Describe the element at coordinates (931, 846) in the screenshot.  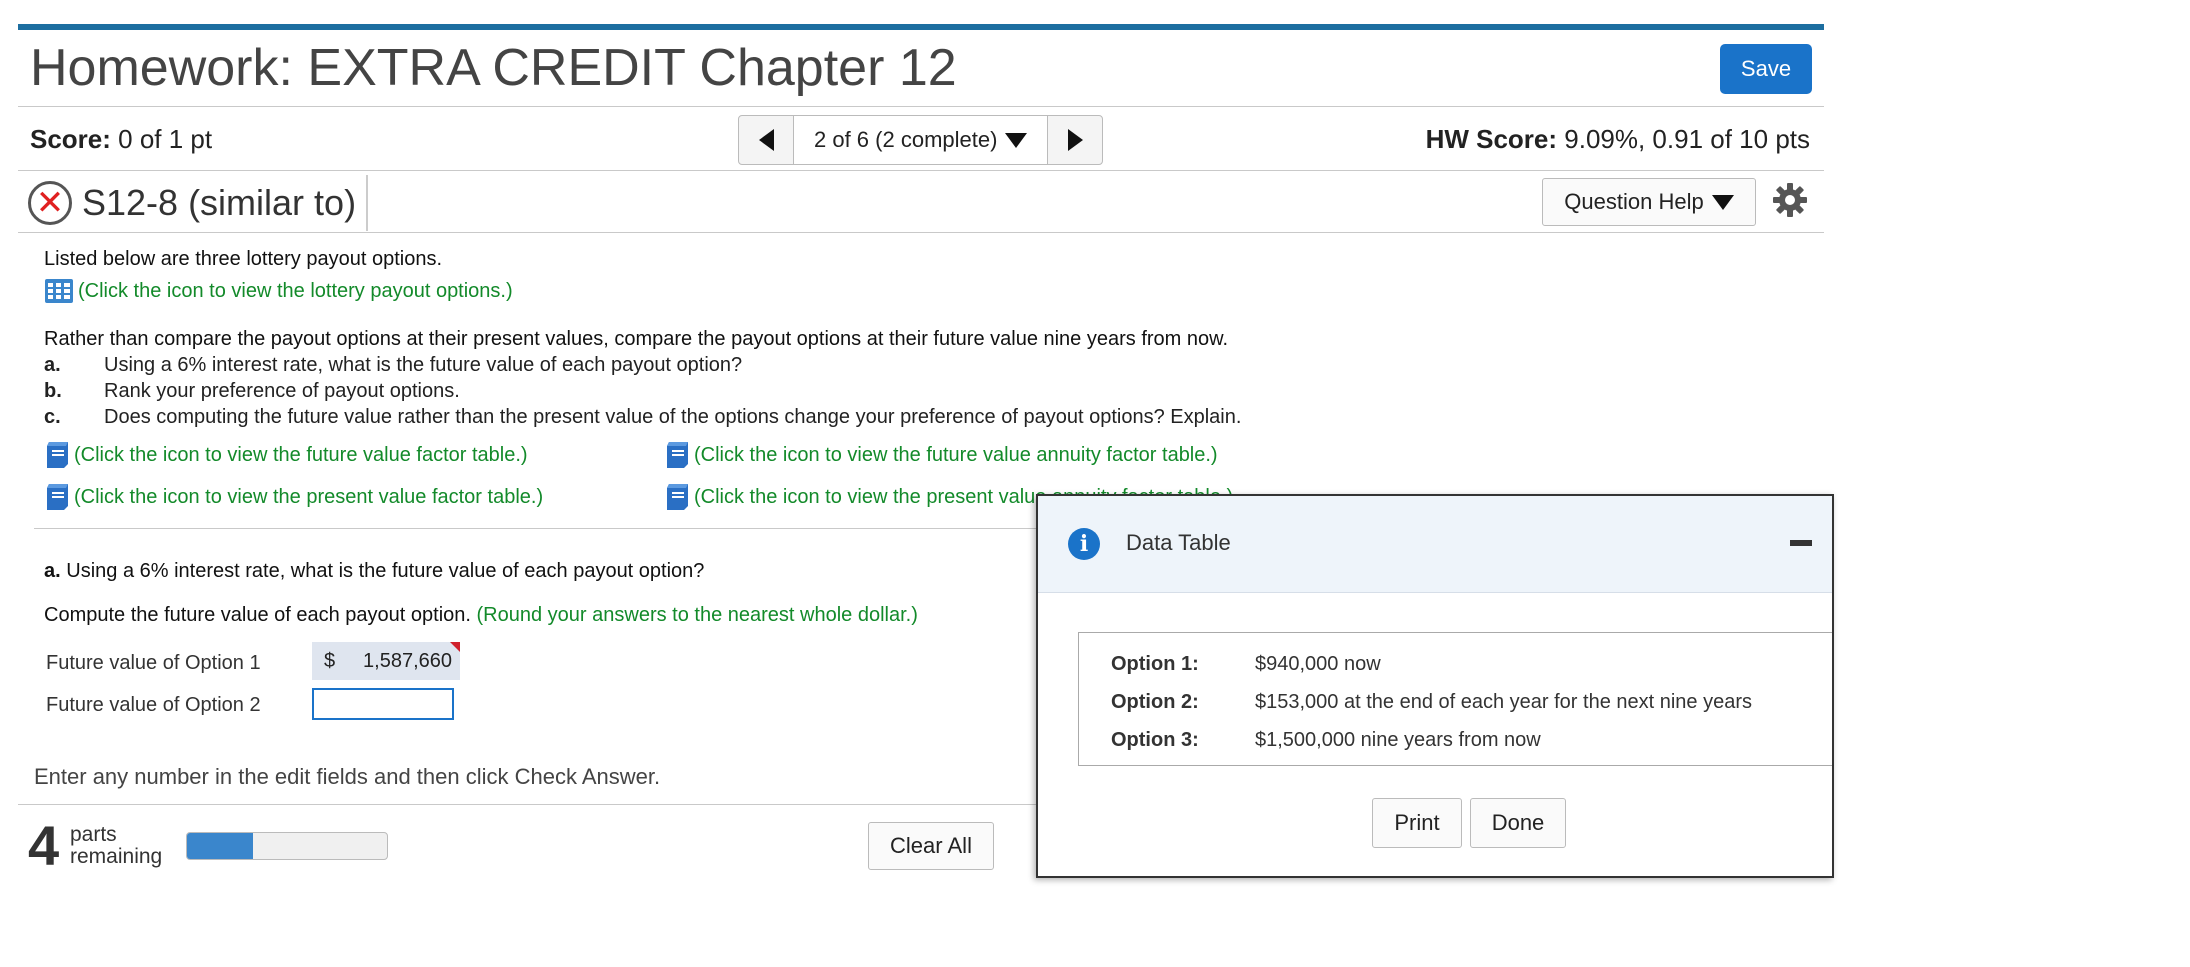
I see `clear-all-button: Clear All` at that location.